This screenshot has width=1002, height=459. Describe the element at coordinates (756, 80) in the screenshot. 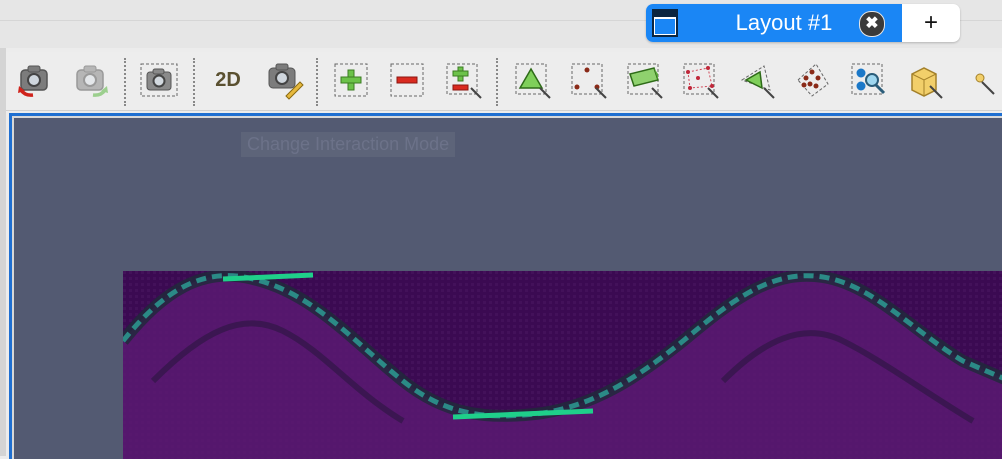

I see `select-cells-polygon-icon` at that location.